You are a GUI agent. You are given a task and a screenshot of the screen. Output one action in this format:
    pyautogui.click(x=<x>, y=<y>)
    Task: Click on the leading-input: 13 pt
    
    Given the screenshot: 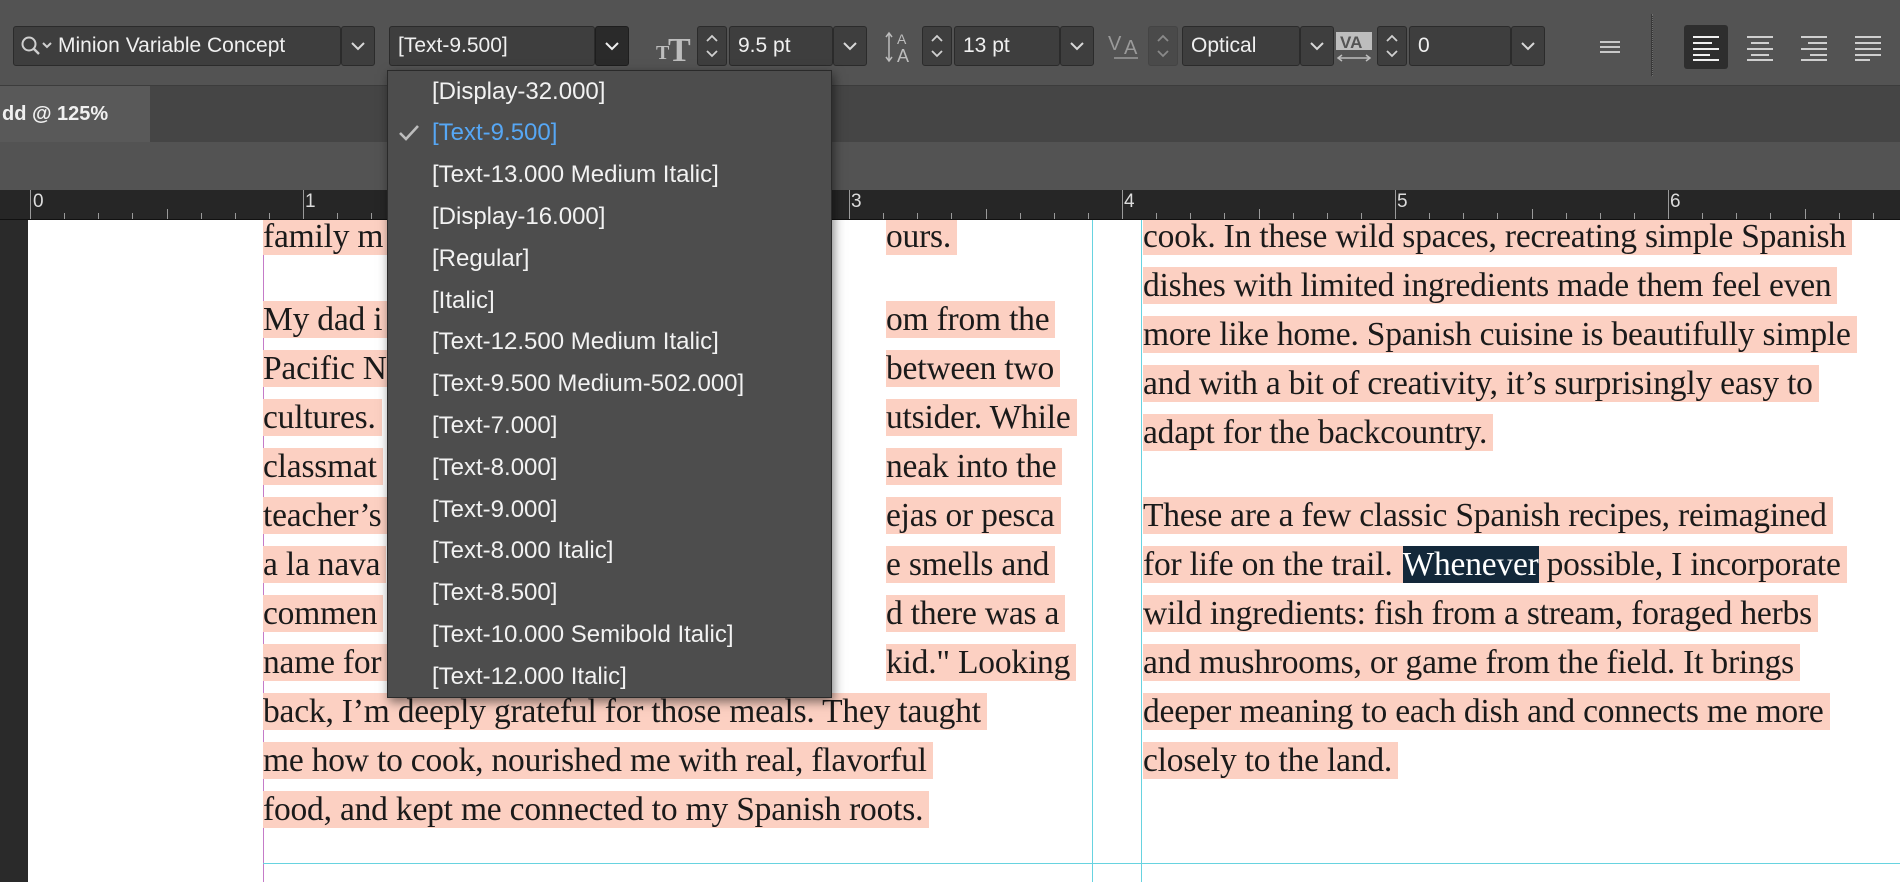 What is the action you would take?
    pyautogui.click(x=1007, y=46)
    